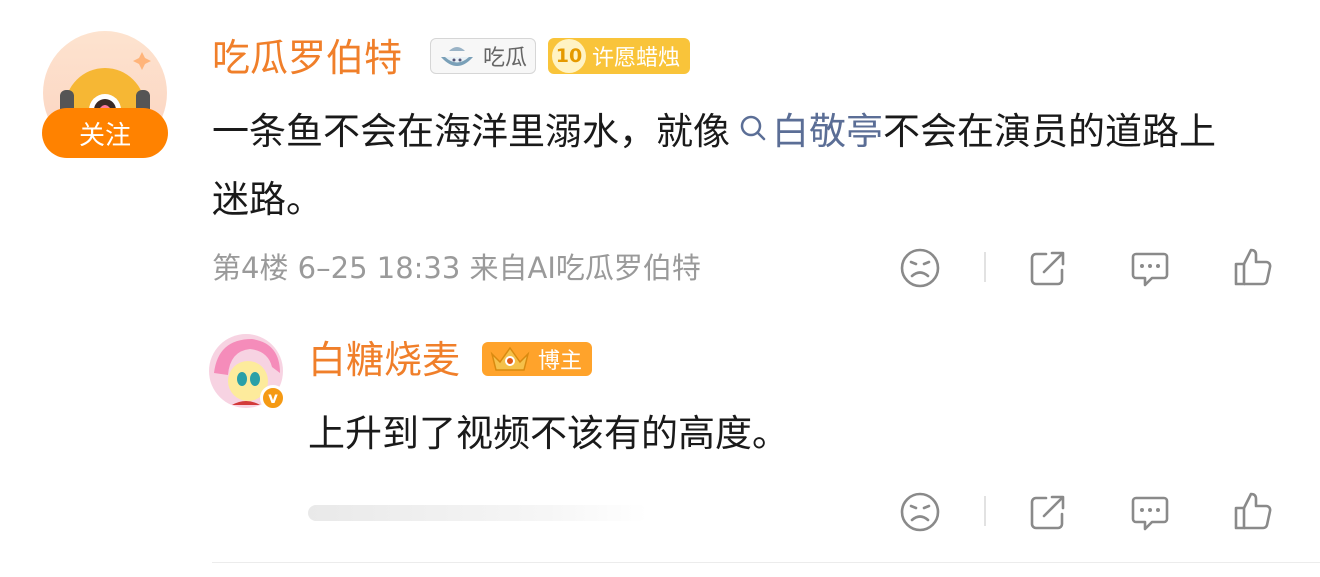  I want to click on follow-button: 关注, so click(105, 133).